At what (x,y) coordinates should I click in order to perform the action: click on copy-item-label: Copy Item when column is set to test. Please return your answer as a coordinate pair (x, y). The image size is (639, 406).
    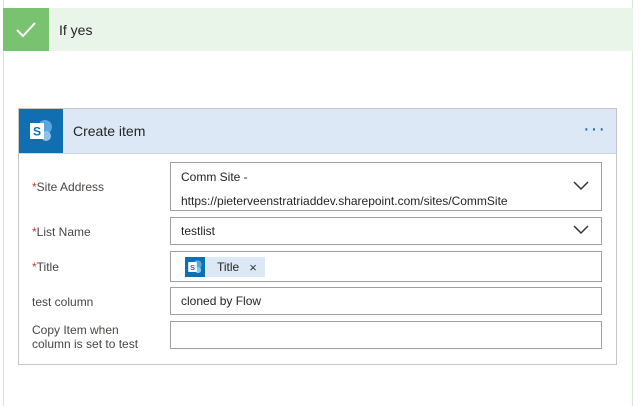
    Looking at the image, I should click on (85, 337).